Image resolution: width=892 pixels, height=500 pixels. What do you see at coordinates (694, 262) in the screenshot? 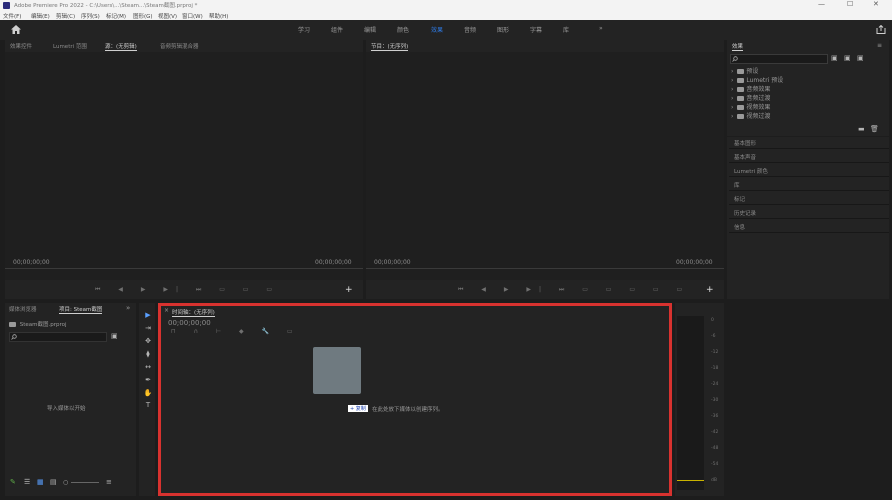
I see `program-timecode-right: 00;00;00;00` at bounding box center [694, 262].